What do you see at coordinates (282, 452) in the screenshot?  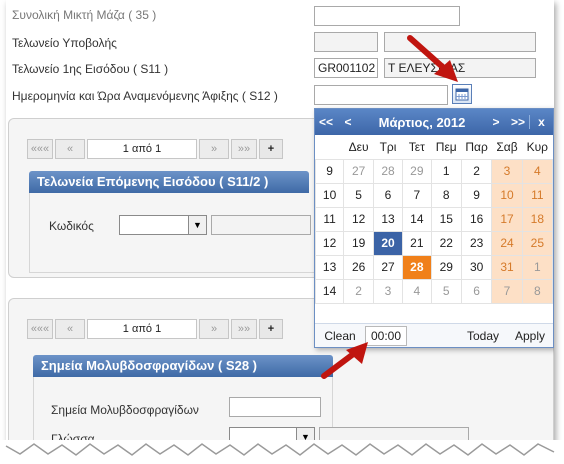 I see `torn-edge` at bounding box center [282, 452].